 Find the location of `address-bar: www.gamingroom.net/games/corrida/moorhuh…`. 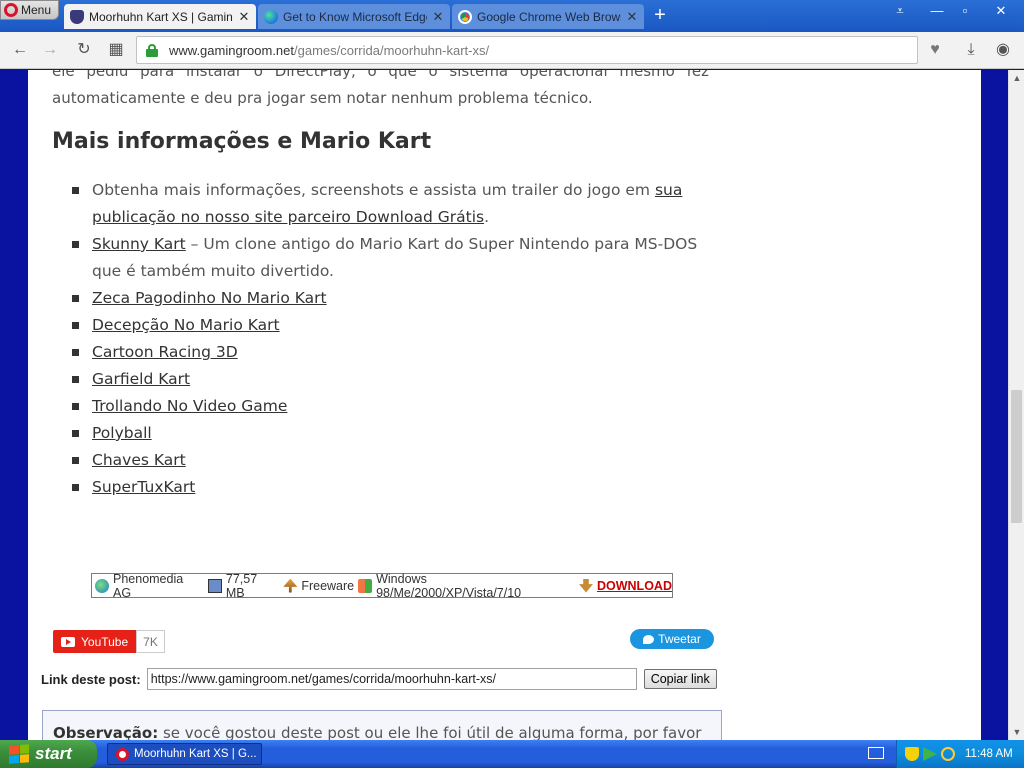

address-bar: www.gamingroom.net/games/corrida/moorhuh… is located at coordinates (527, 50).